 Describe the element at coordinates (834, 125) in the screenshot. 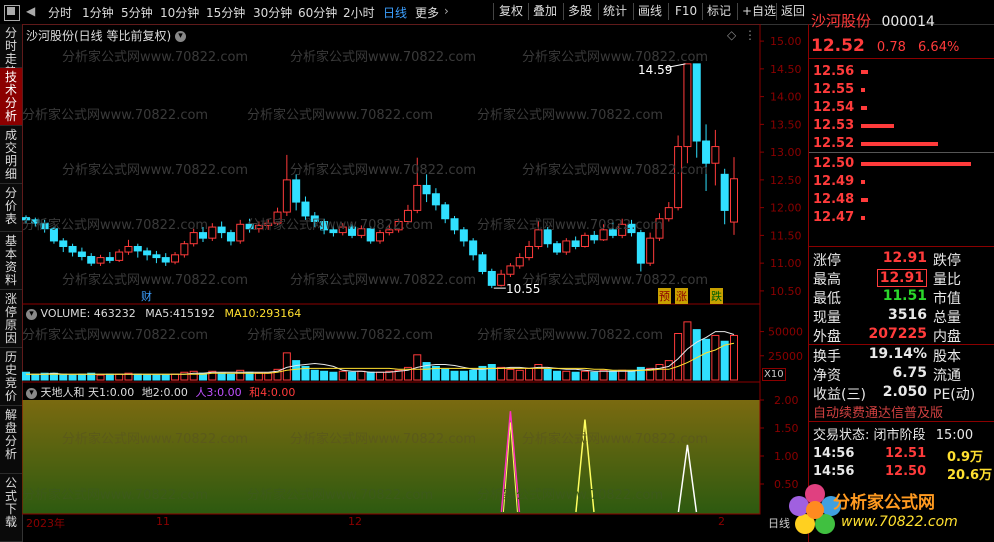

I see `orderbook-price: 12.53` at that location.